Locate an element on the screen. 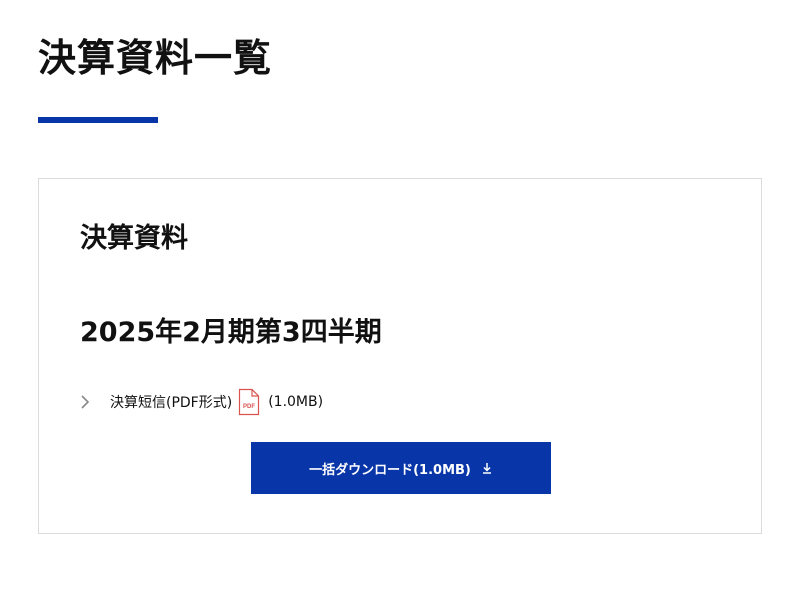 The width and height of the screenshot is (800, 600). document-label: 決算短信(PDF形式) is located at coordinates (171, 403).